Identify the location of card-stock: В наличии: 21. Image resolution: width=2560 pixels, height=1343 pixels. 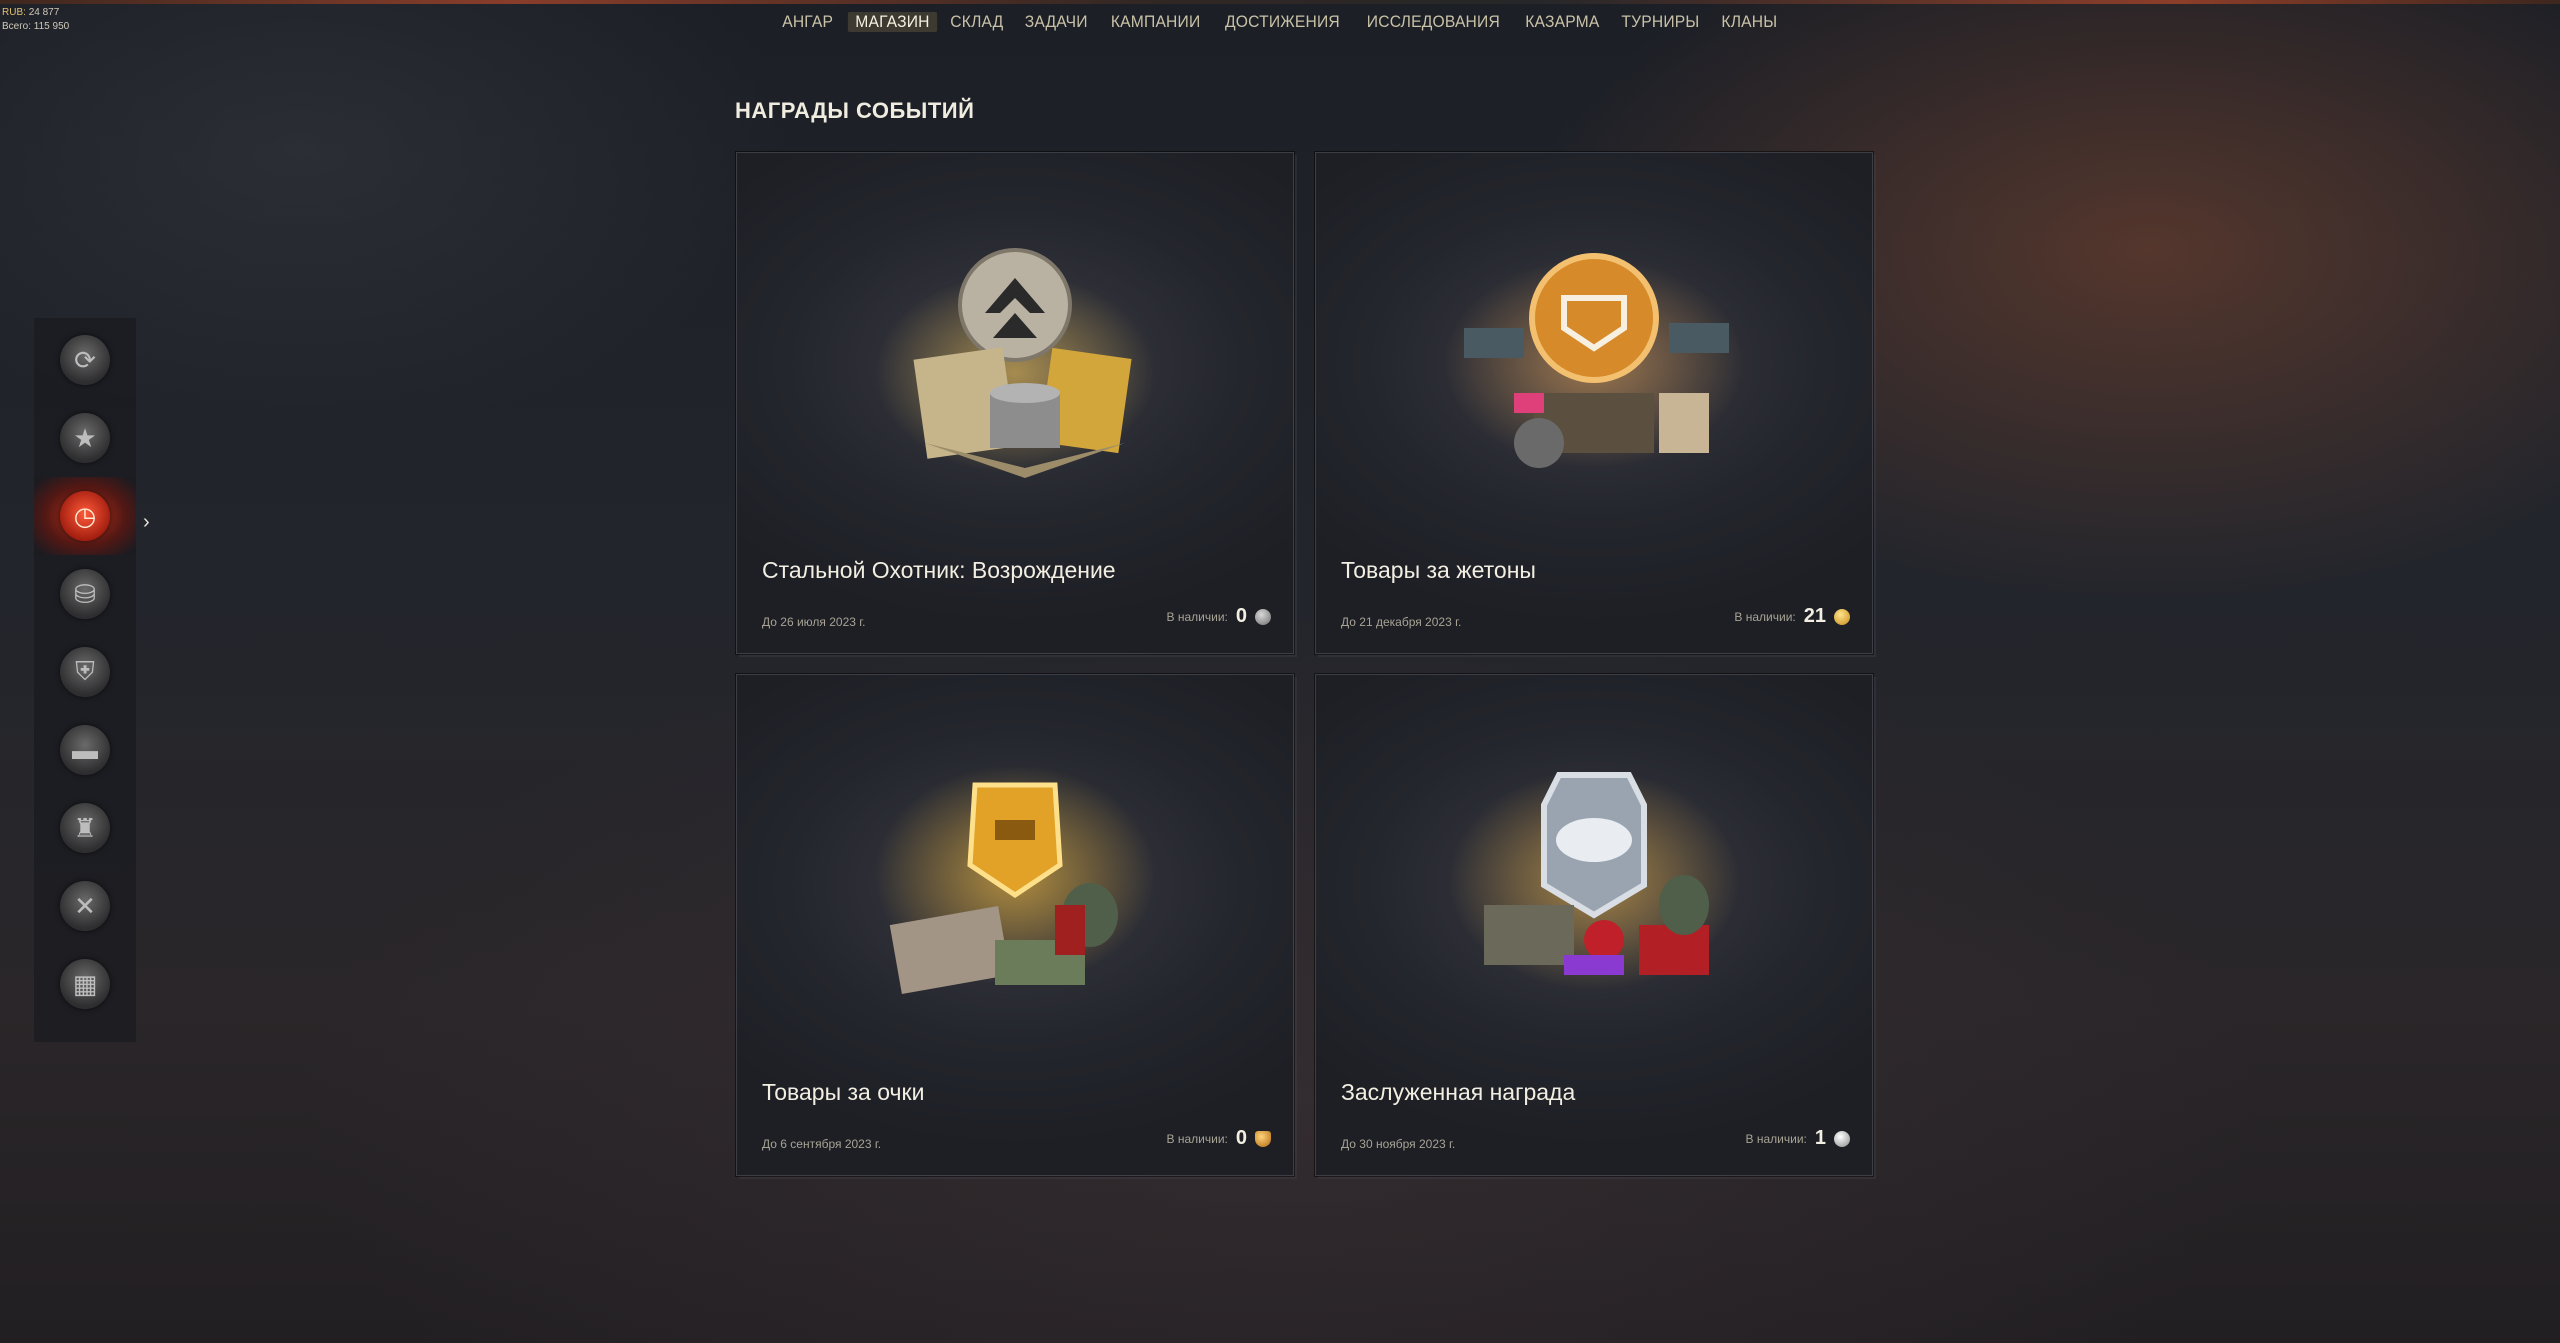
(1792, 616).